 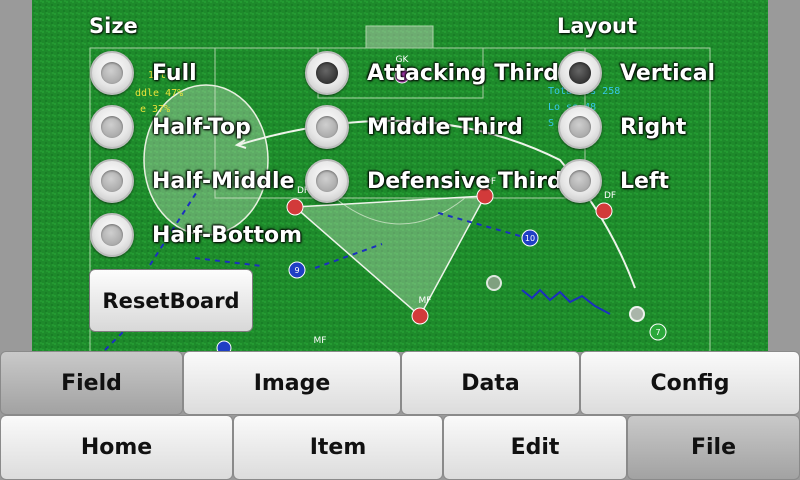 What do you see at coordinates (463, 73) in the screenshot?
I see `option-label: Attacking Third` at bounding box center [463, 73].